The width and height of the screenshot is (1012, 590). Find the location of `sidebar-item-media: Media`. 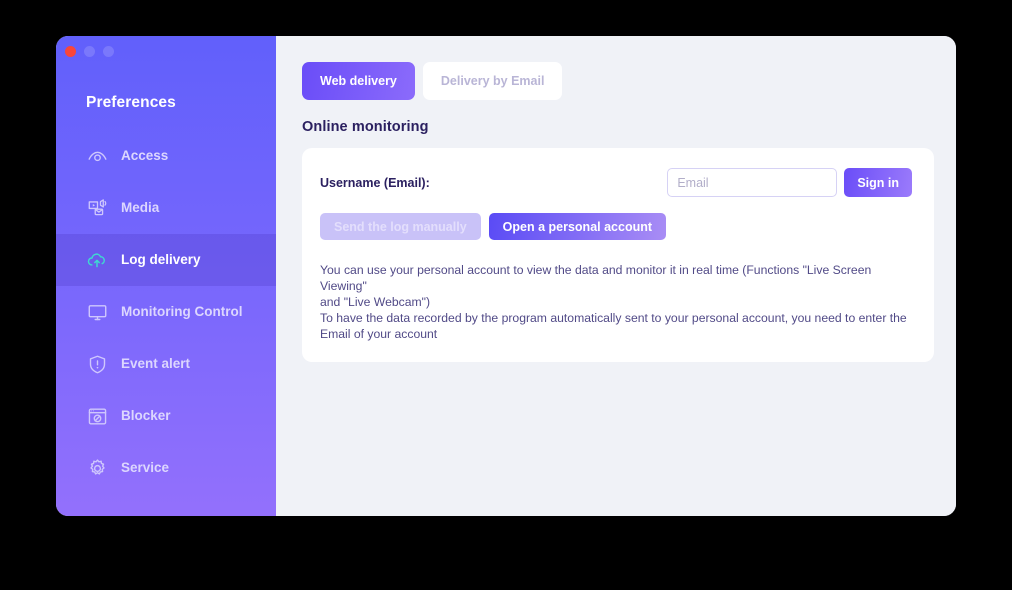

sidebar-item-media: Media is located at coordinates (166, 208).